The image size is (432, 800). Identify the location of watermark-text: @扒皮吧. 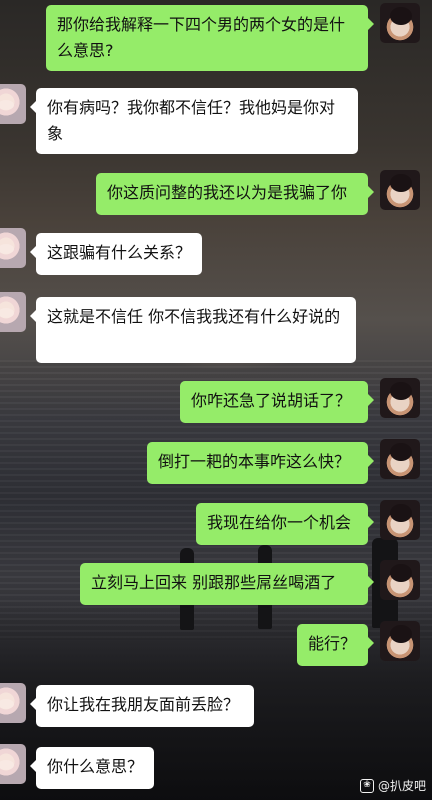
(401, 786).